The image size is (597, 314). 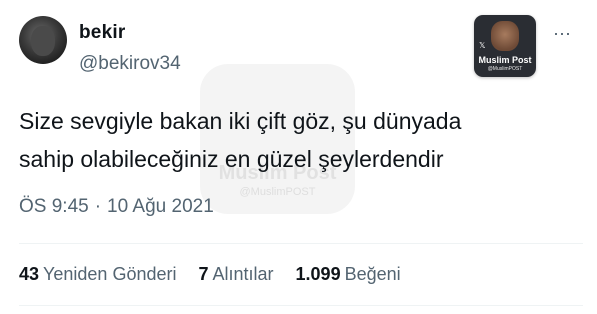 I want to click on x-logo-icon: 𝕏, so click(x=482, y=45).